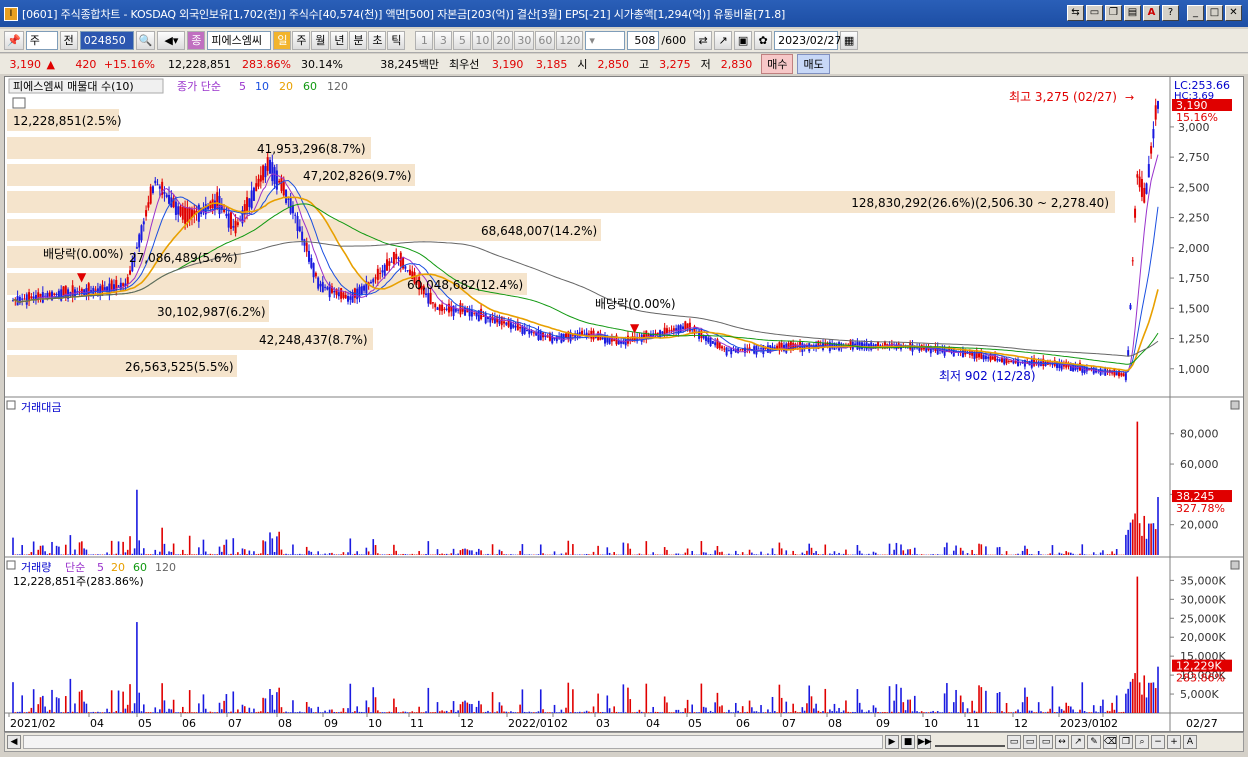 This screenshot has height=757, width=1248. I want to click on period-button-2: 월, so click(320, 40).